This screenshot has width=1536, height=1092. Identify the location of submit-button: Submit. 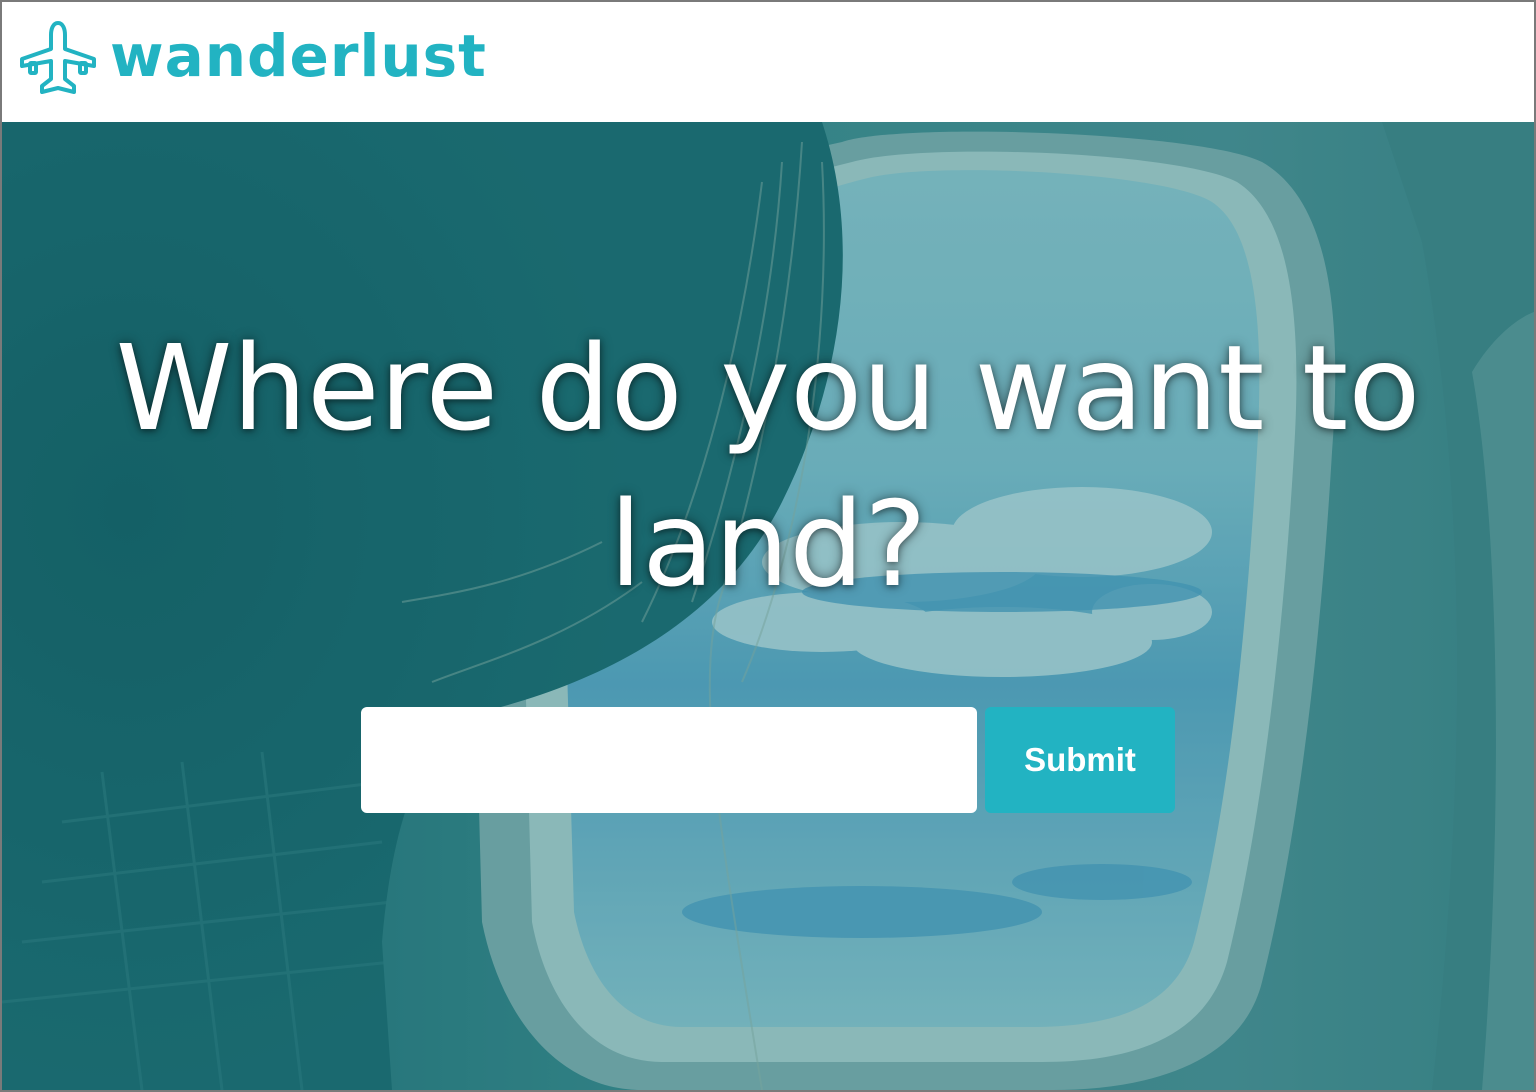
(1080, 760).